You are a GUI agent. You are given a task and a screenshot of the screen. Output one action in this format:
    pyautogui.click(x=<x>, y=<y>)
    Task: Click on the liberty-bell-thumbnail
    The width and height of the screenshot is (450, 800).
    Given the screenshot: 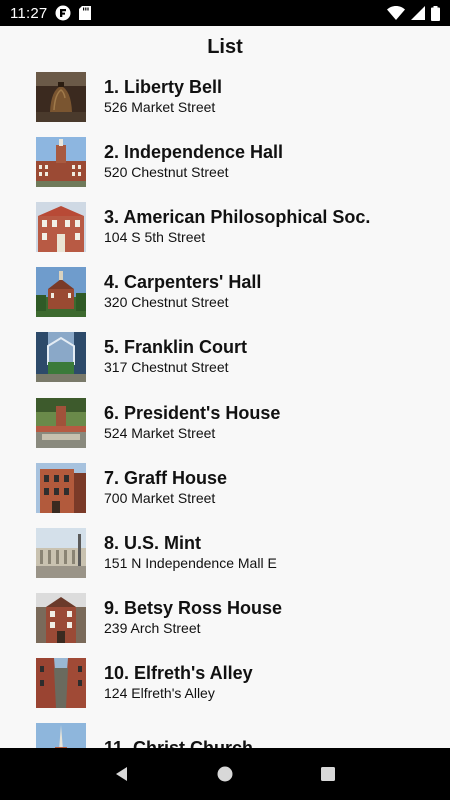 What is the action you would take?
    pyautogui.click(x=61, y=96)
    